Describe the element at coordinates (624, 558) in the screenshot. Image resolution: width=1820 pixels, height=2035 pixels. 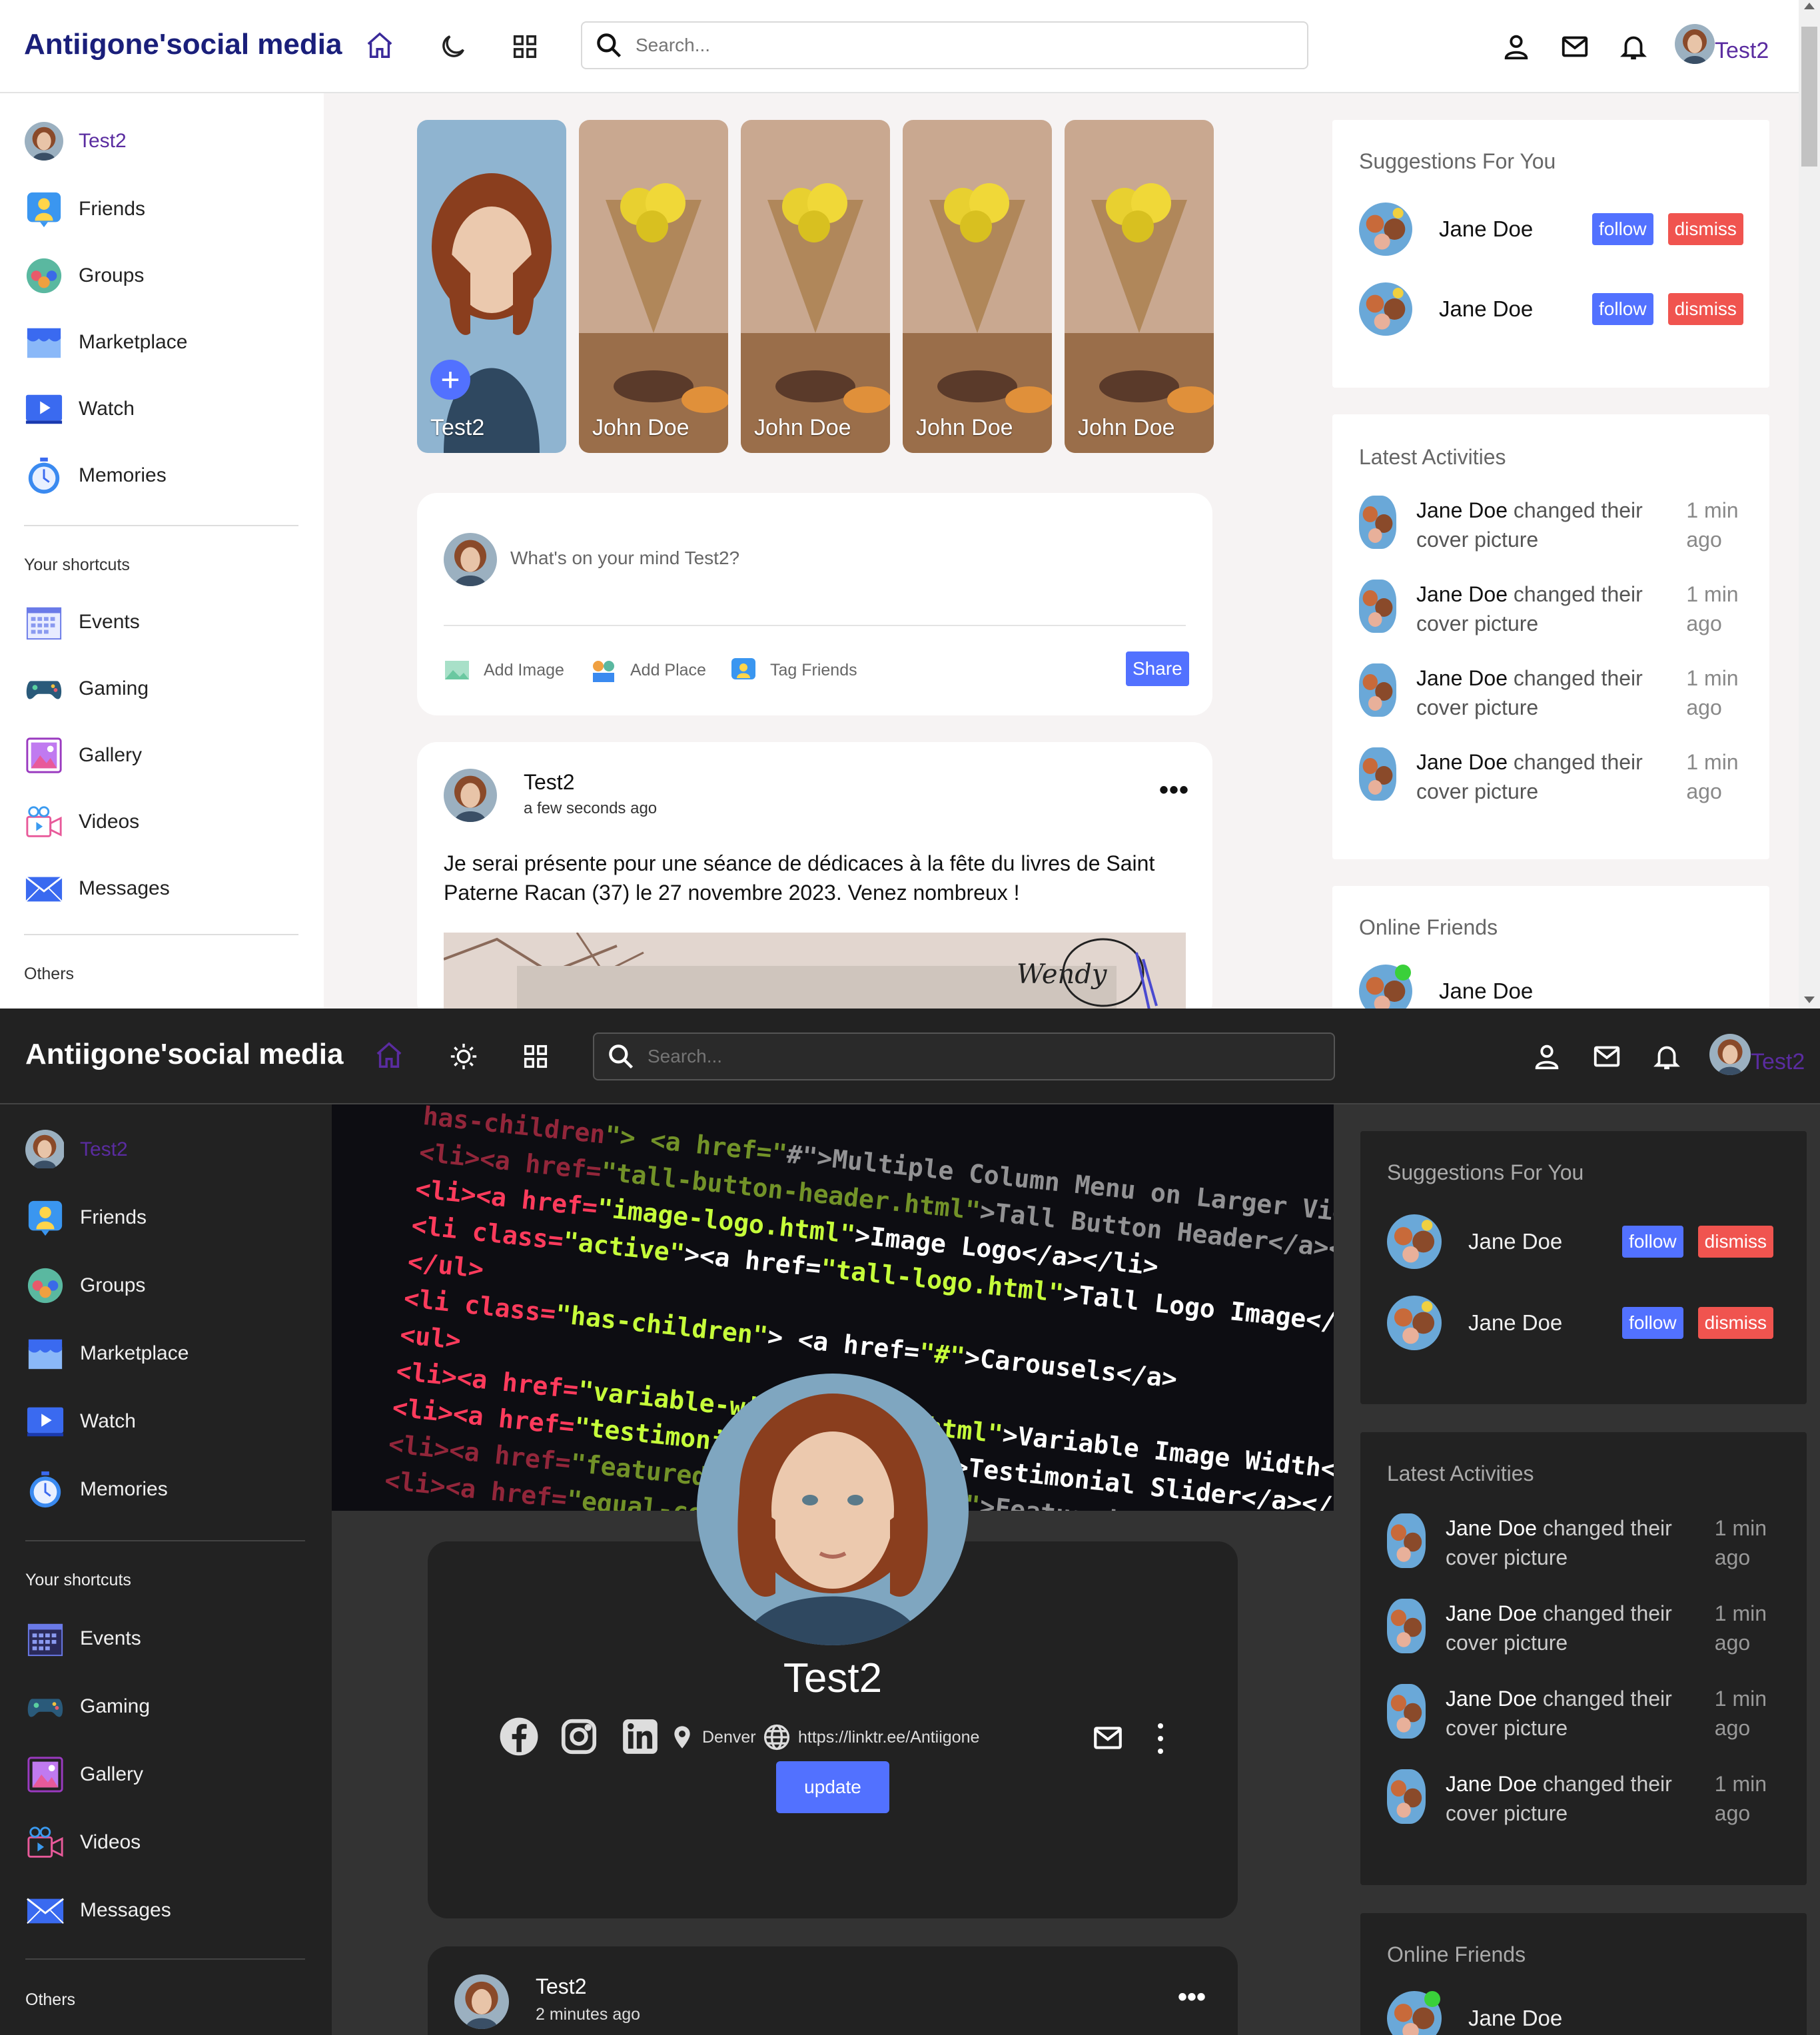
I see `composer-input: What's on your mind Test2?` at that location.